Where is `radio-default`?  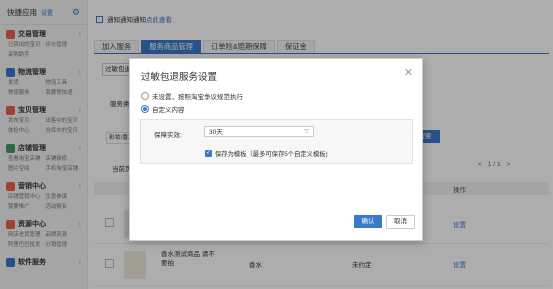
radio-default is located at coordinates (145, 96).